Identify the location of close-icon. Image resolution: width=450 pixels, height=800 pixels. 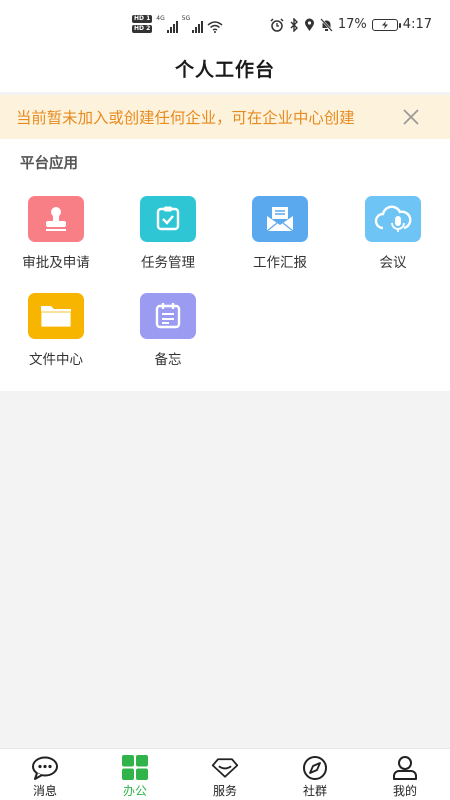
(411, 117).